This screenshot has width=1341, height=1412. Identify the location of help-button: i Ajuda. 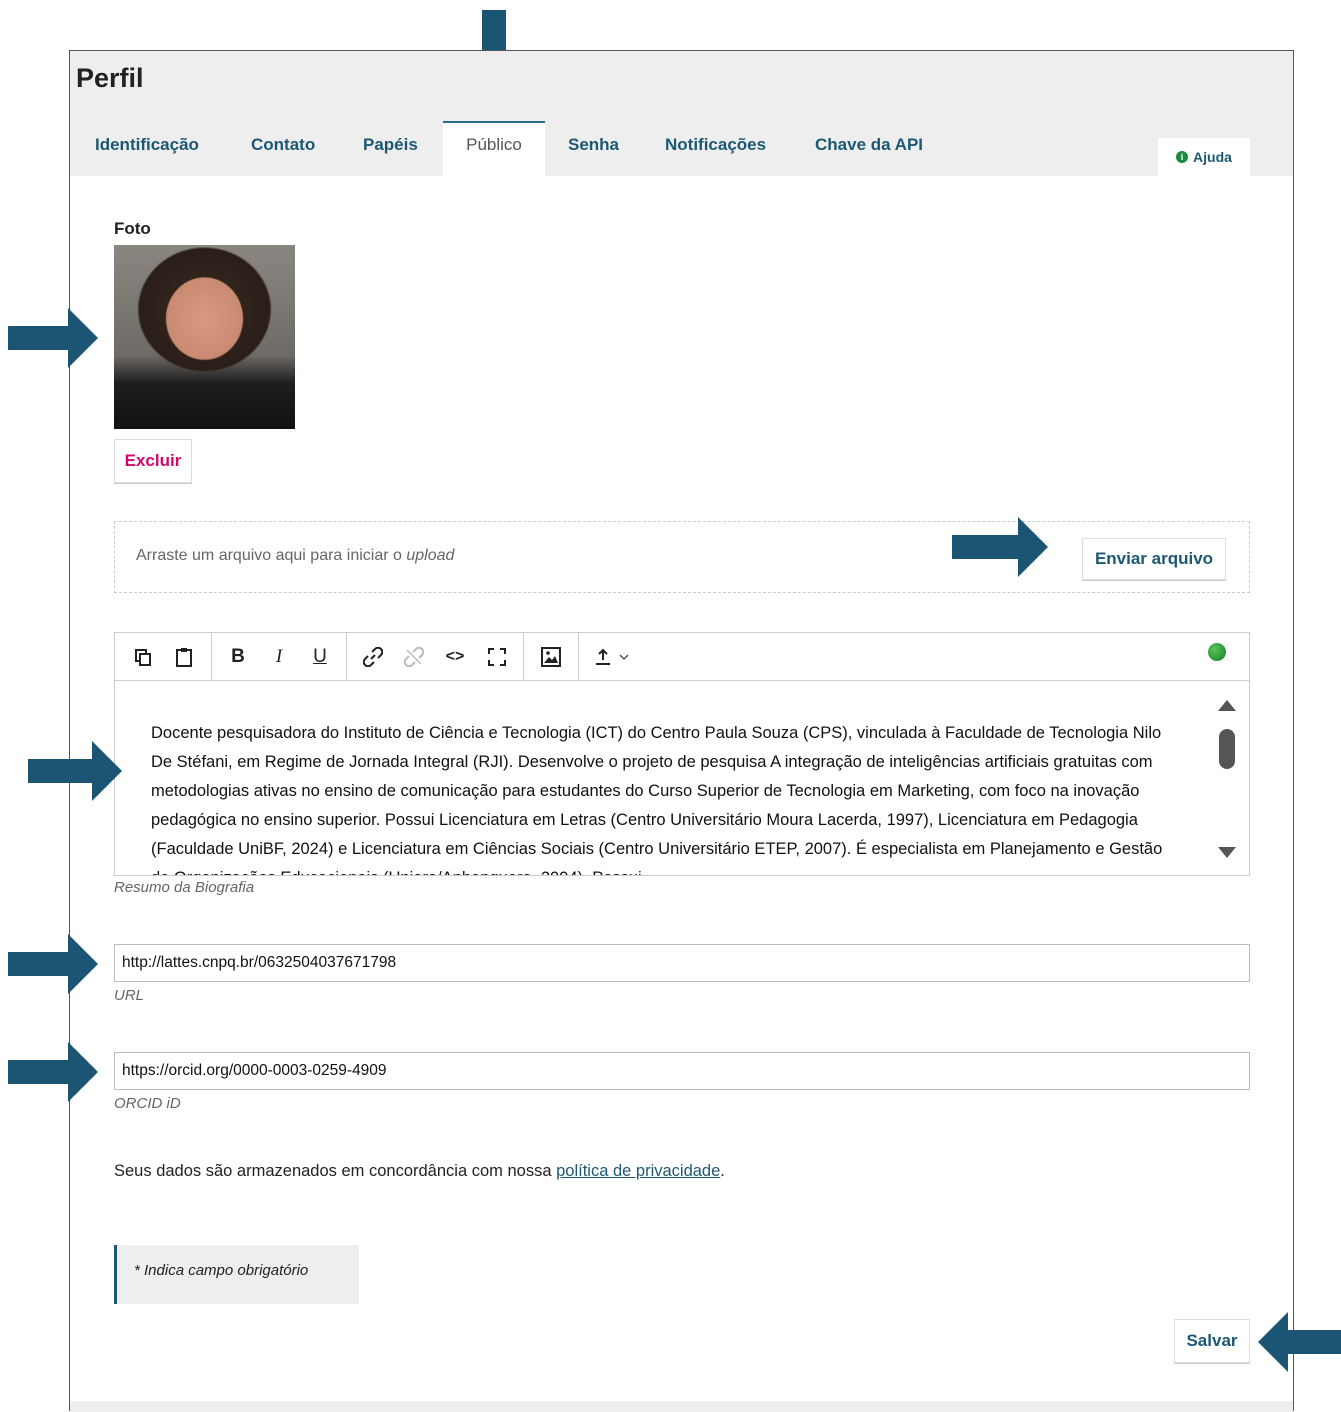
(1204, 157).